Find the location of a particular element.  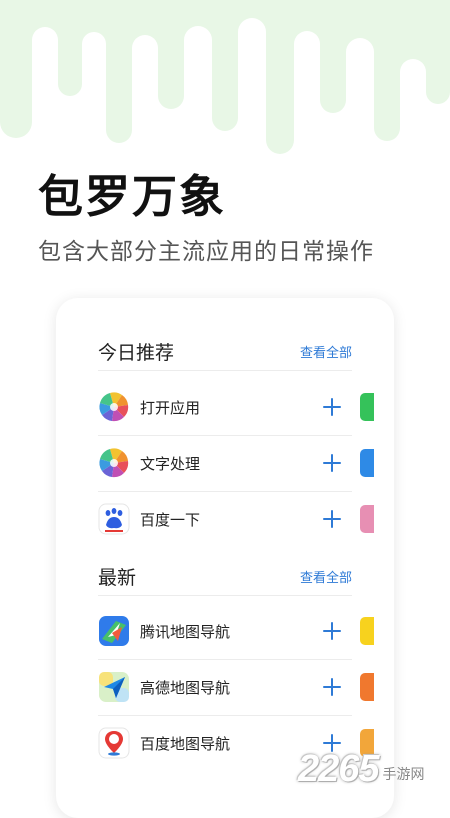

section-title-latest: 最新 is located at coordinates (117, 578).